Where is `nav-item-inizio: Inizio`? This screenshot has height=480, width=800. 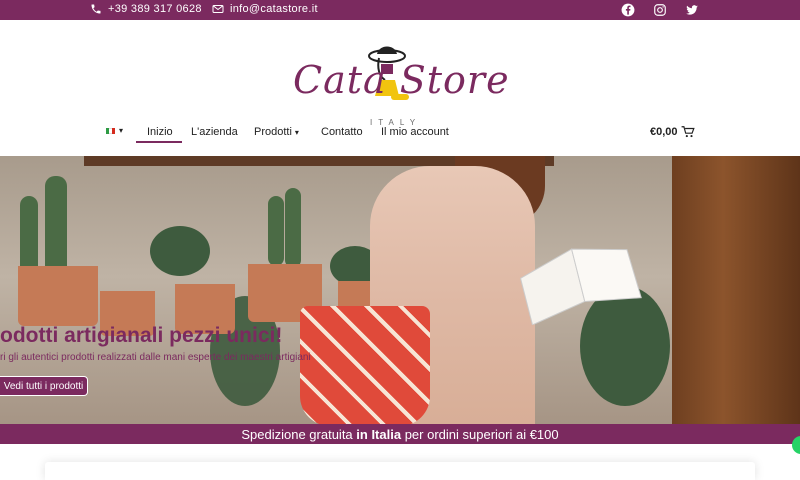
nav-item-inizio: Inizio is located at coordinates (160, 132).